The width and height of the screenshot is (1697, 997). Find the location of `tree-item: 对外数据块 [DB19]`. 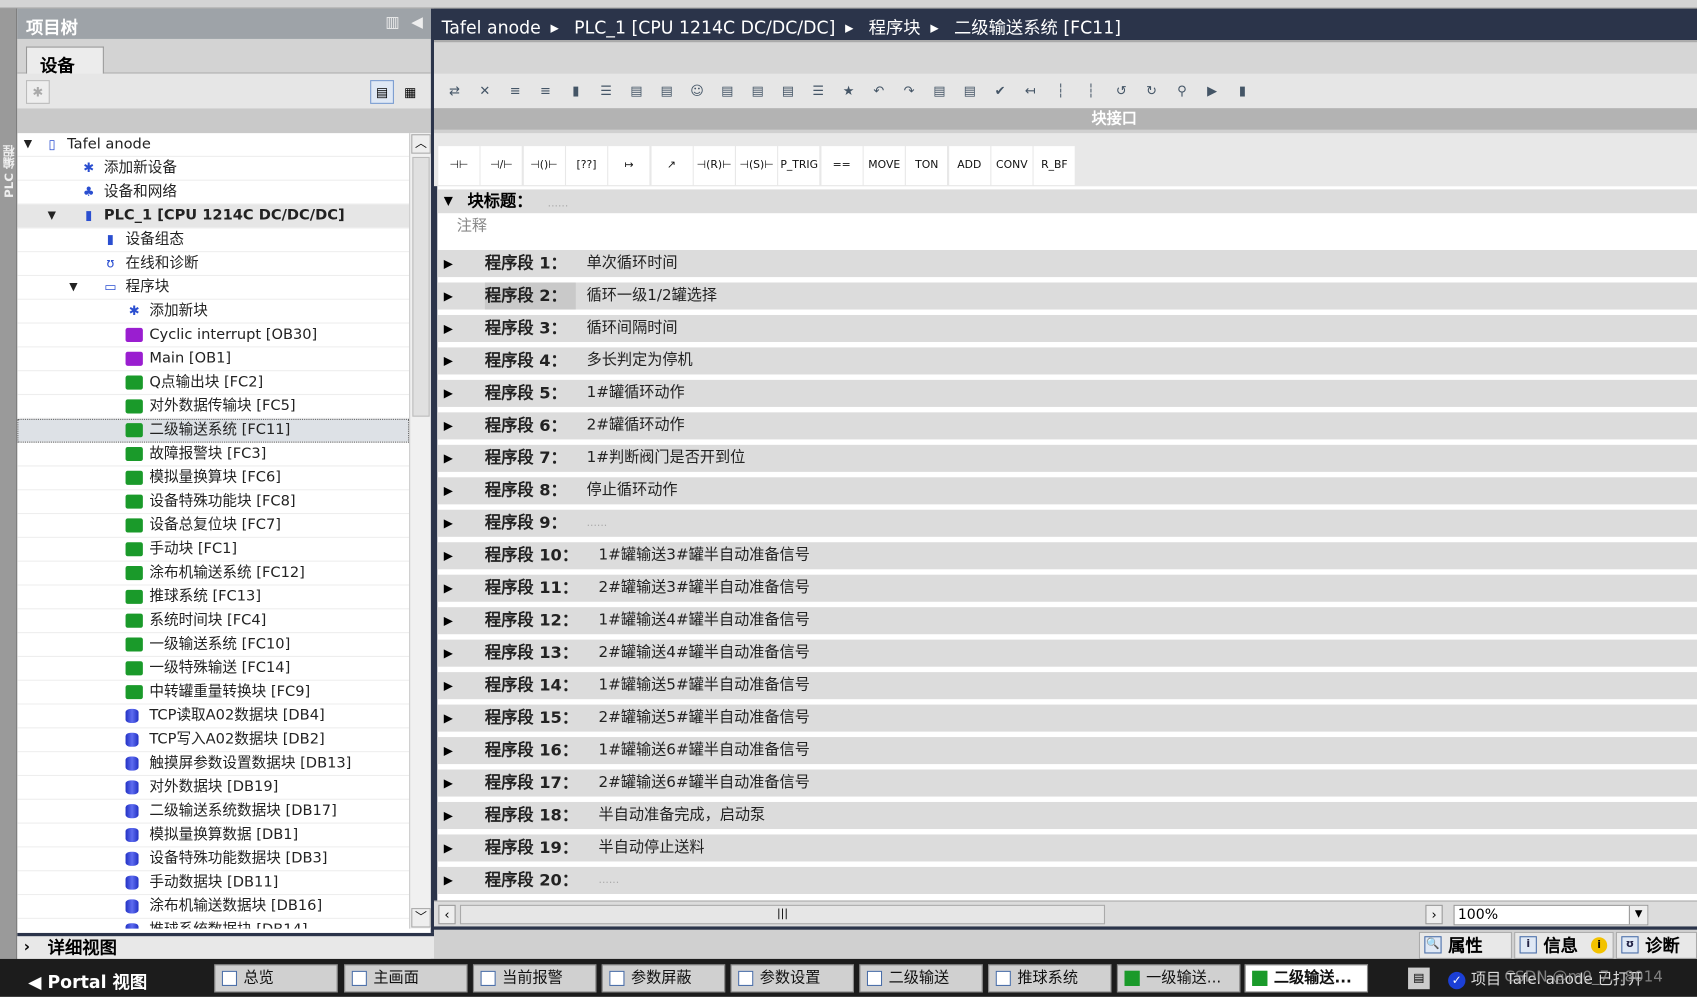

tree-item: 对外数据块 [DB19] is located at coordinates (213, 788).